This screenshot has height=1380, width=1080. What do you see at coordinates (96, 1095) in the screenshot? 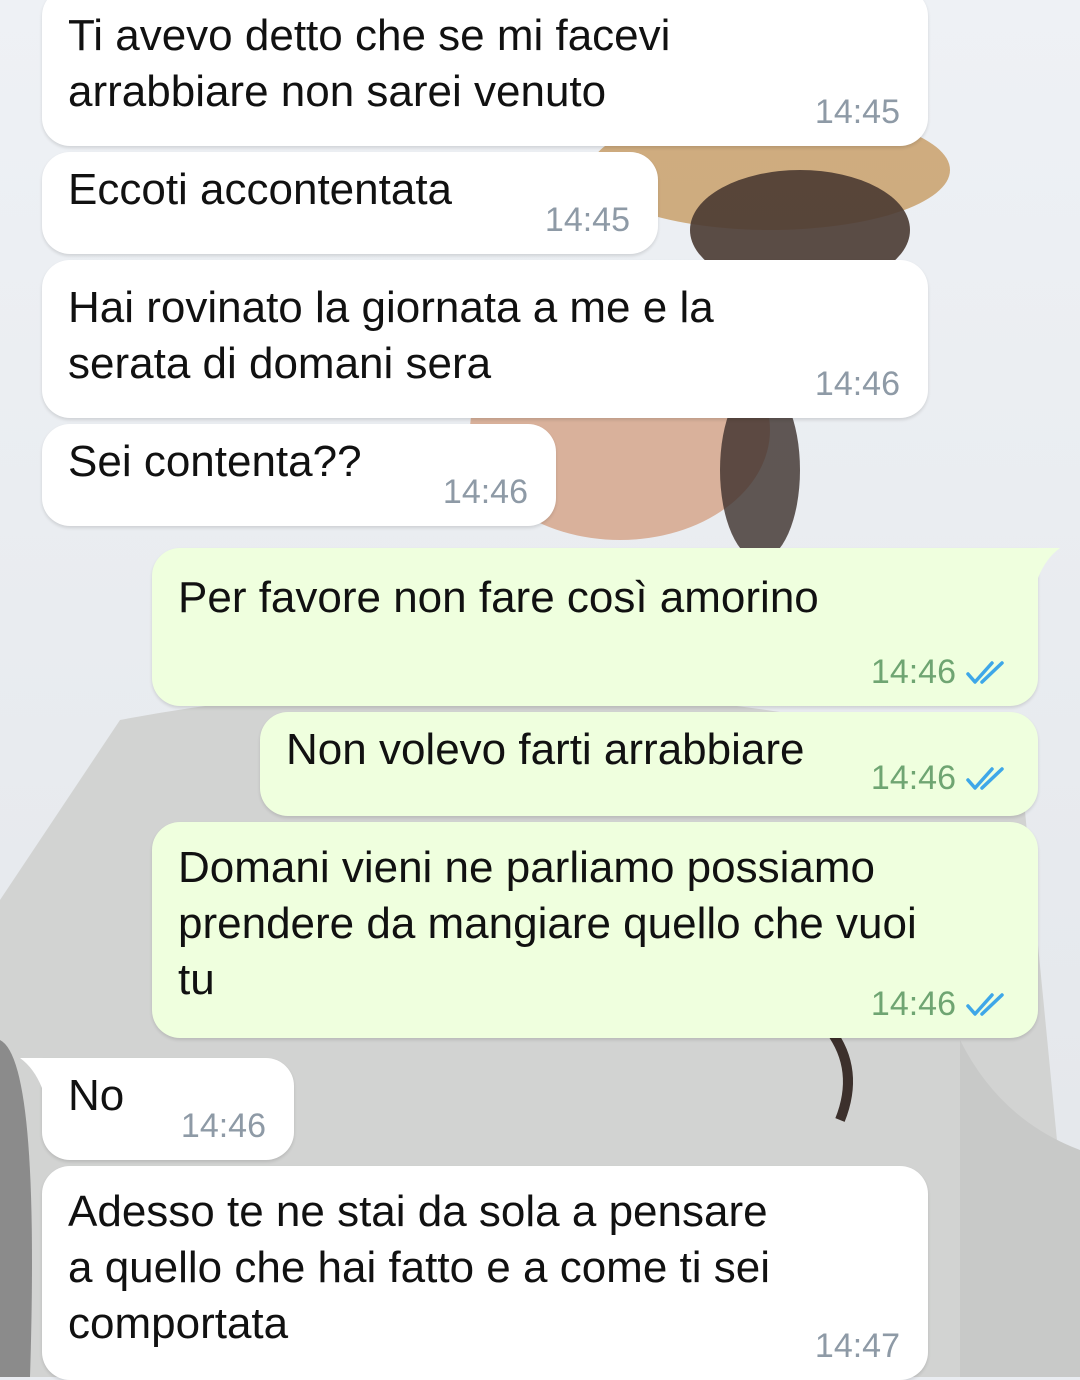
I see `message-text: No` at bounding box center [96, 1095].